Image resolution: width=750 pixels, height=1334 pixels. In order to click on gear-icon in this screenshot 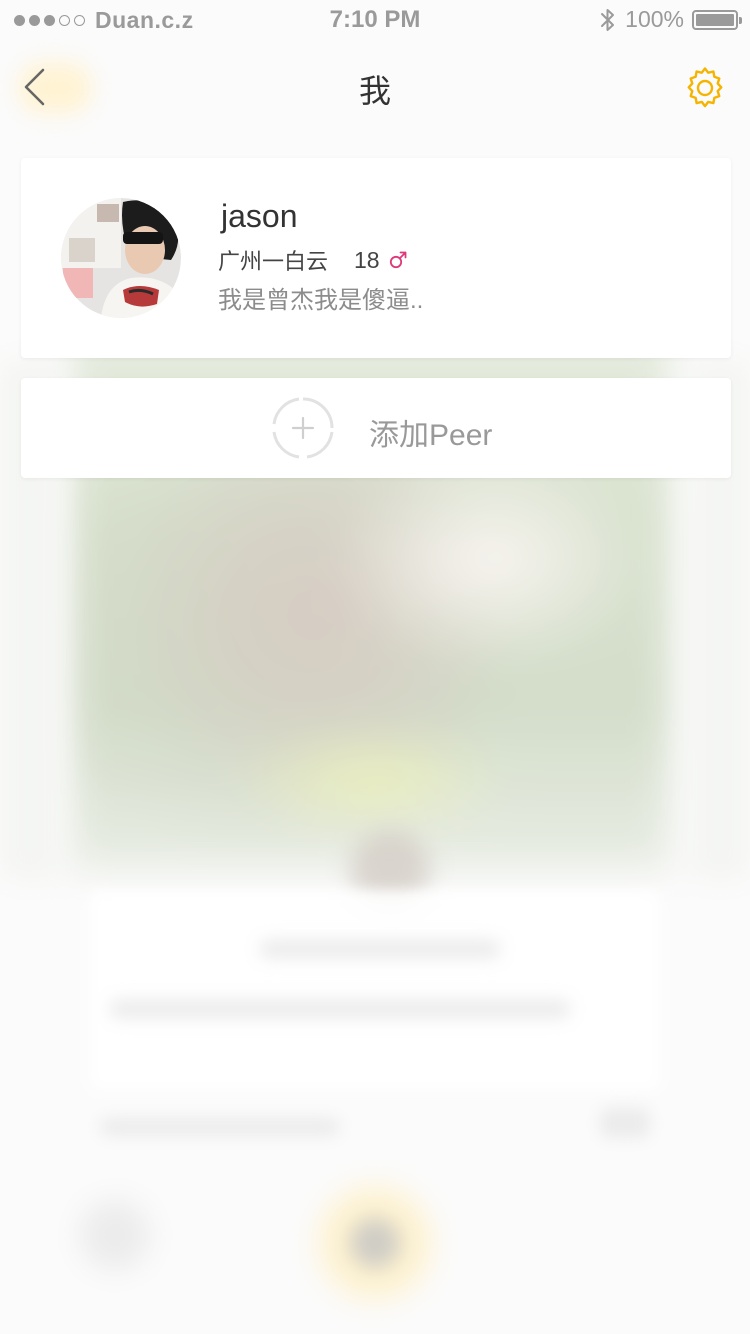, I will do `click(705, 87)`.